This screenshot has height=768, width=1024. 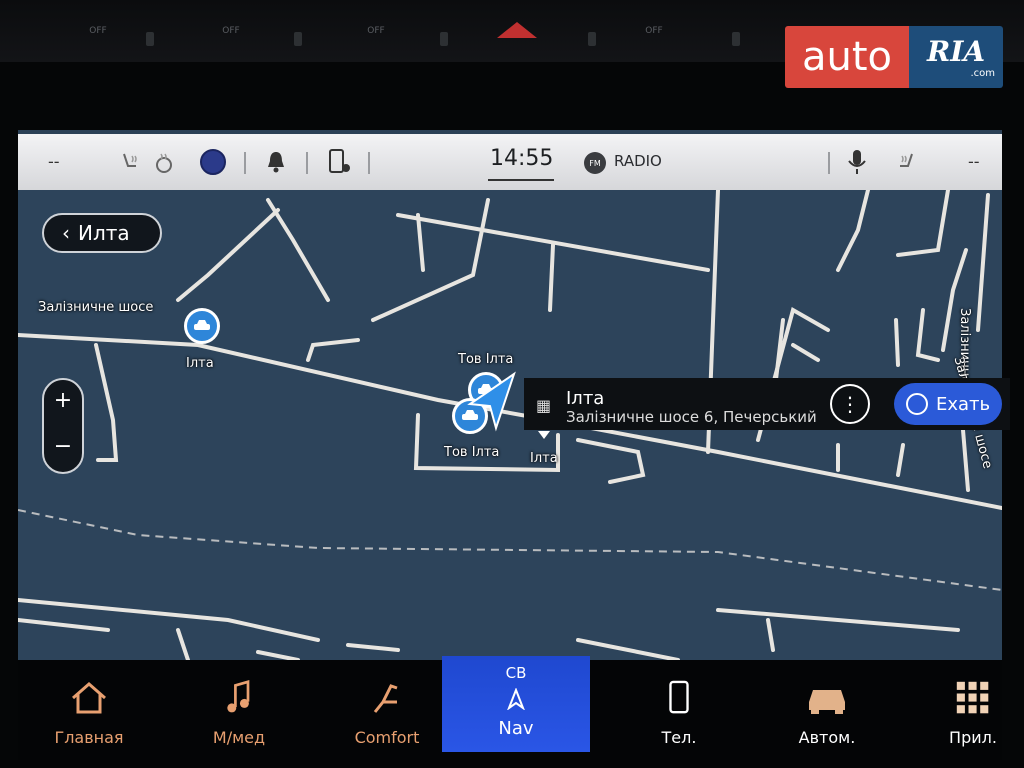 I want to click on go-button-label: Ехать, so click(x=963, y=404).